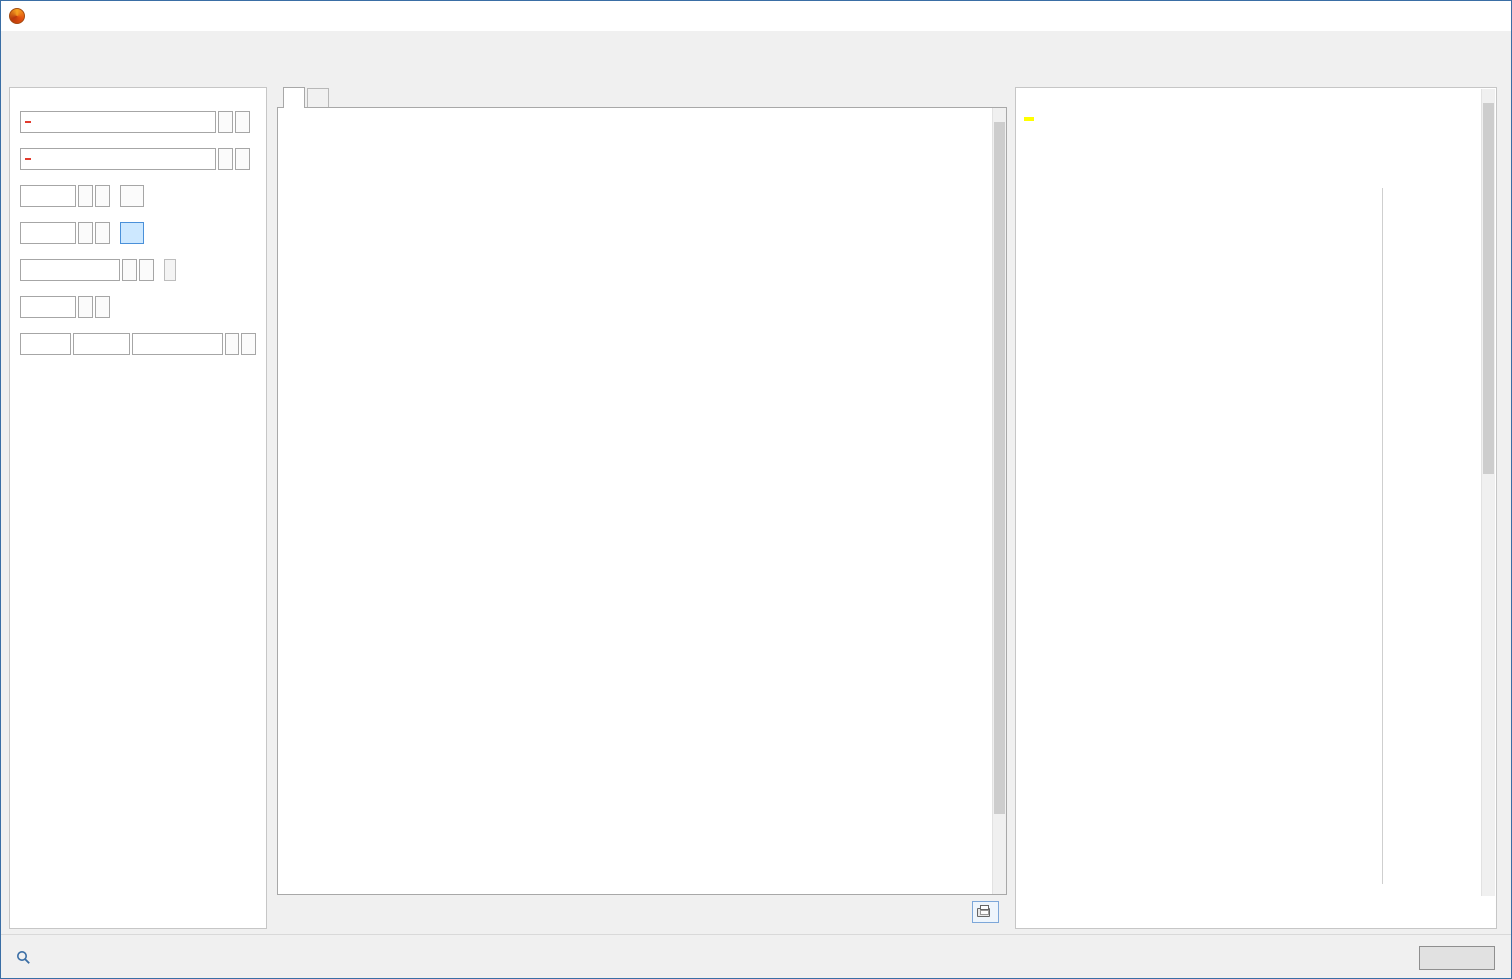 The width and height of the screenshot is (1512, 979). Describe the element at coordinates (1029, 119) in the screenshot. I see `design-type-highlight` at that location.